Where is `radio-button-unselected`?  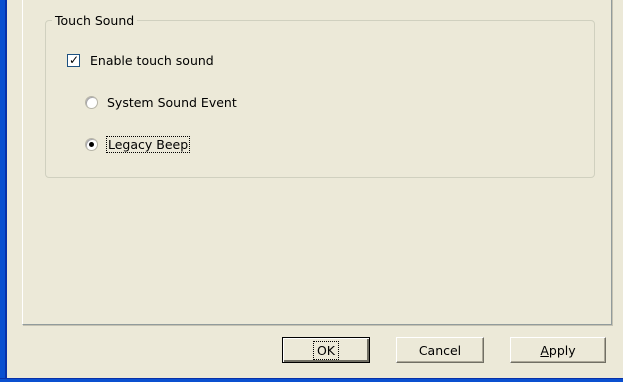
radio-button-unselected is located at coordinates (91, 102).